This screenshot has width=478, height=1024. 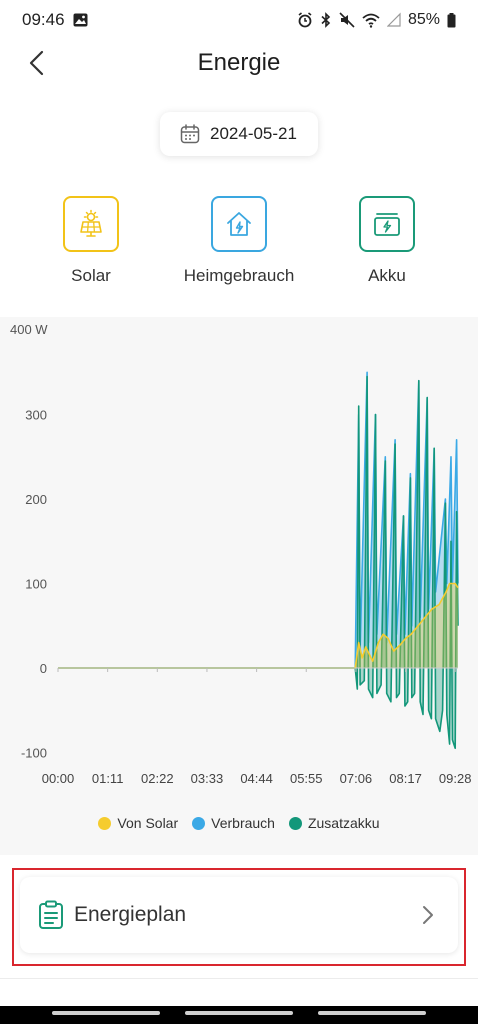 I want to click on chevron-left-icon, so click(x=36, y=63).